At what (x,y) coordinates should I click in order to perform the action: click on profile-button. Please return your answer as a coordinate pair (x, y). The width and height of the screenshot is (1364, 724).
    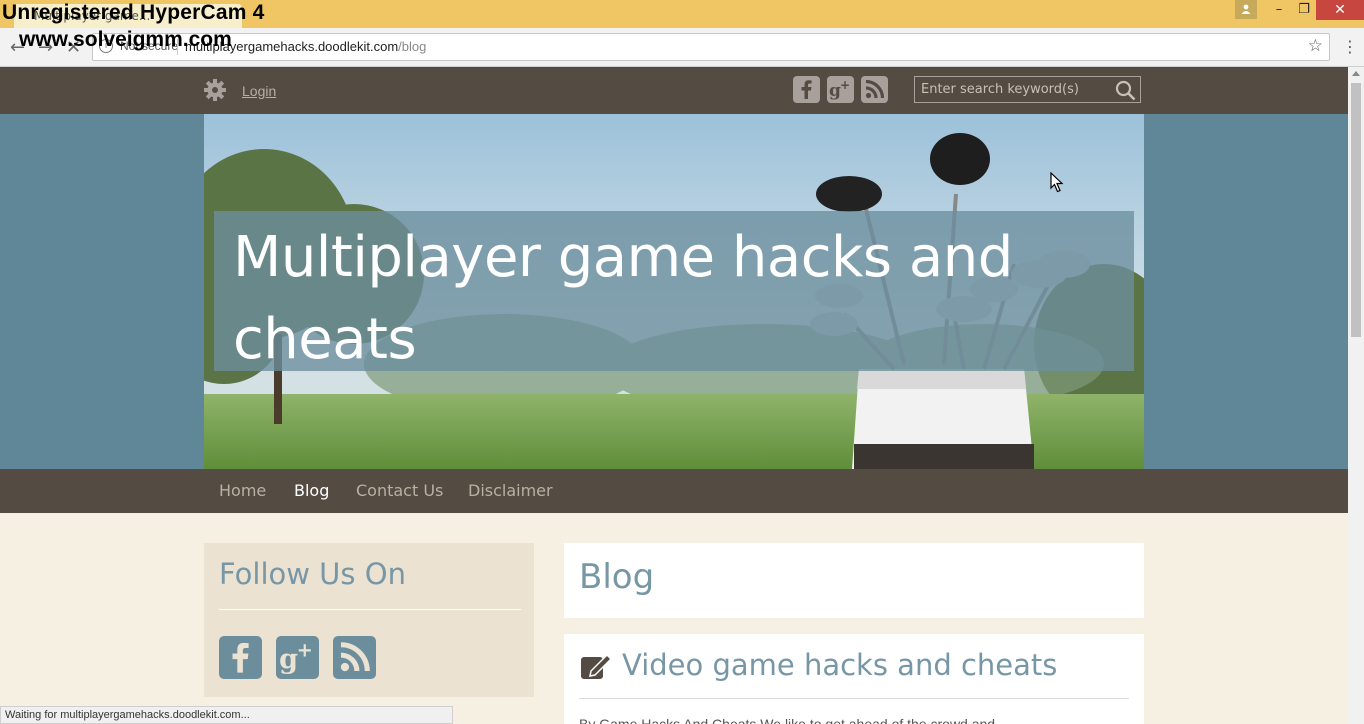
    Looking at the image, I should click on (1246, 9).